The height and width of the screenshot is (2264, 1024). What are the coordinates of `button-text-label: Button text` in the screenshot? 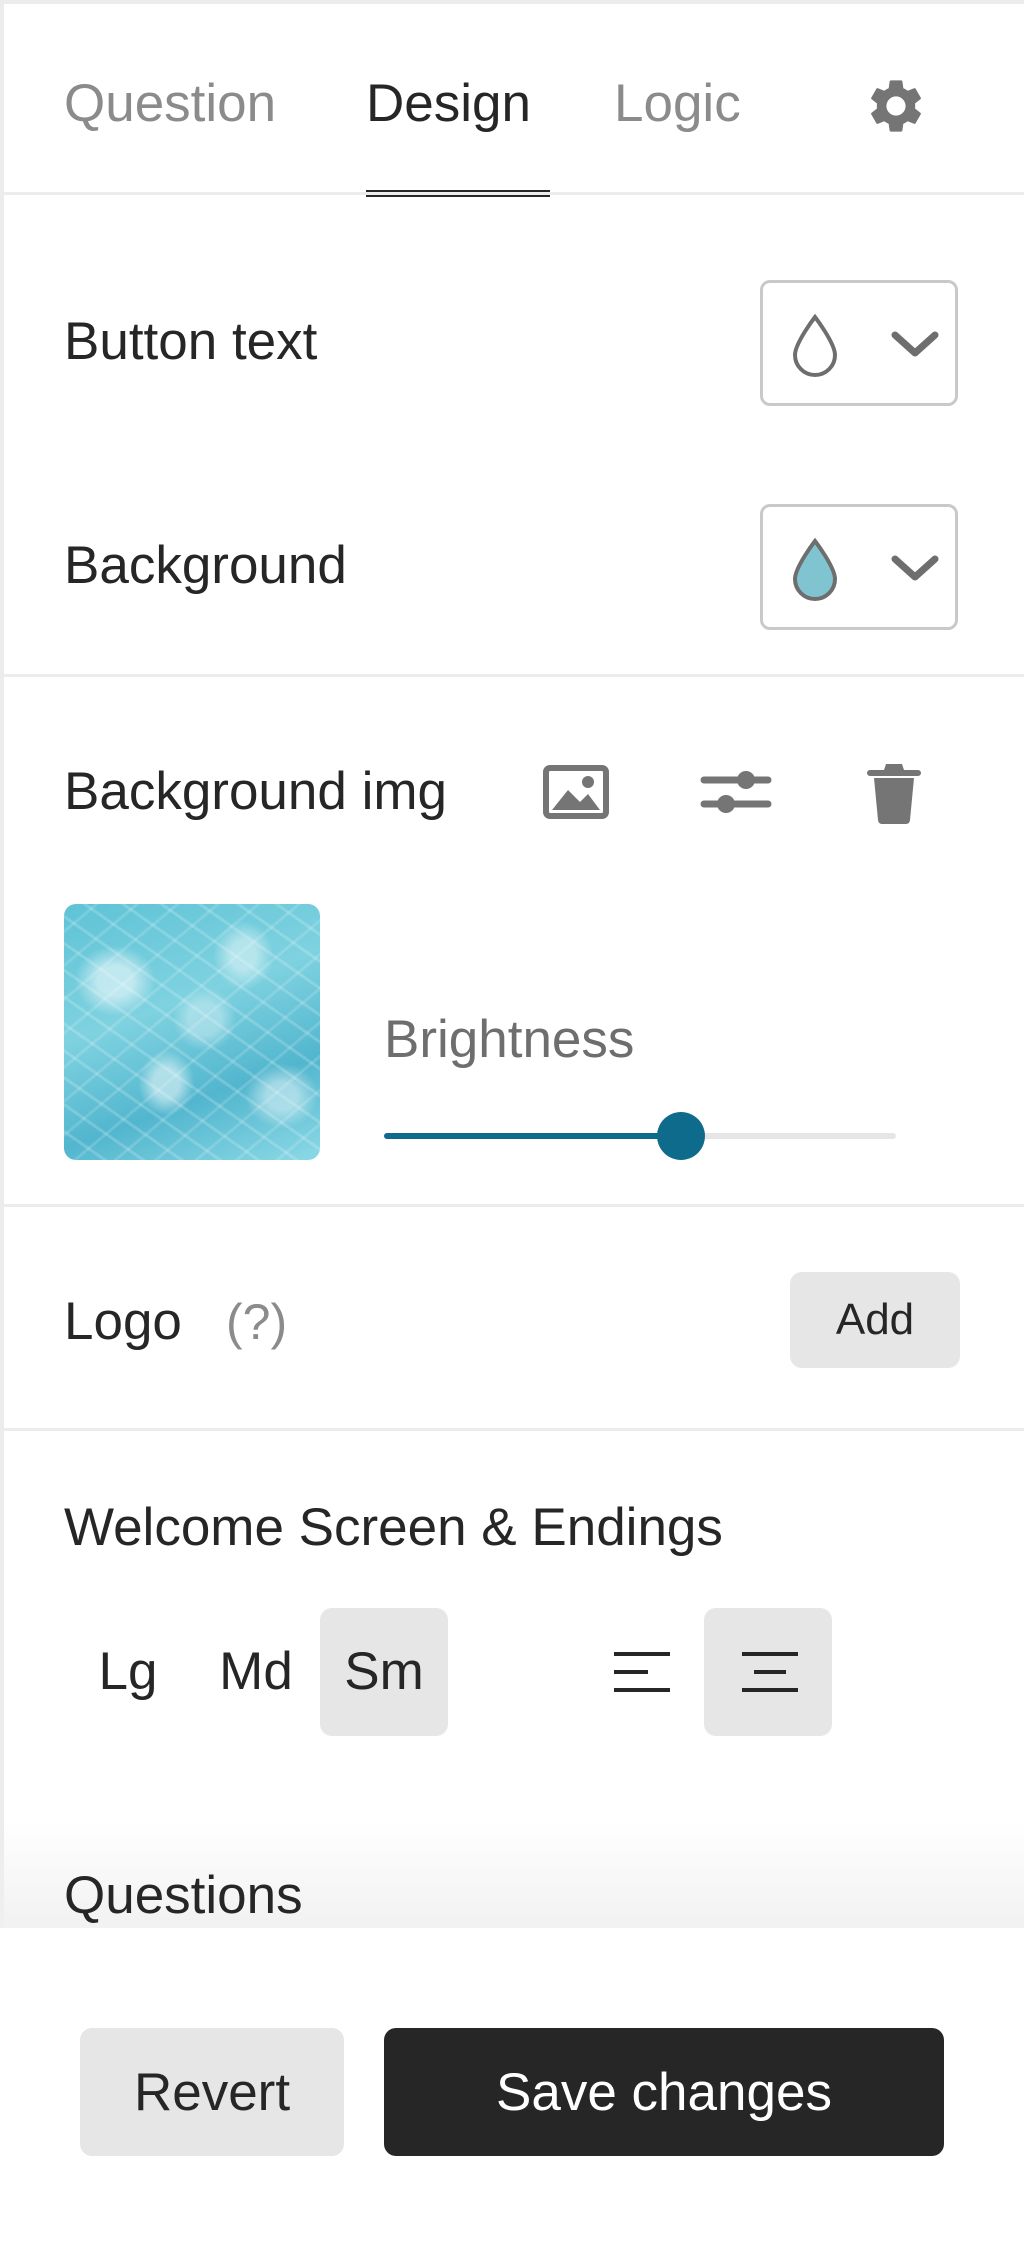 It's located at (191, 341).